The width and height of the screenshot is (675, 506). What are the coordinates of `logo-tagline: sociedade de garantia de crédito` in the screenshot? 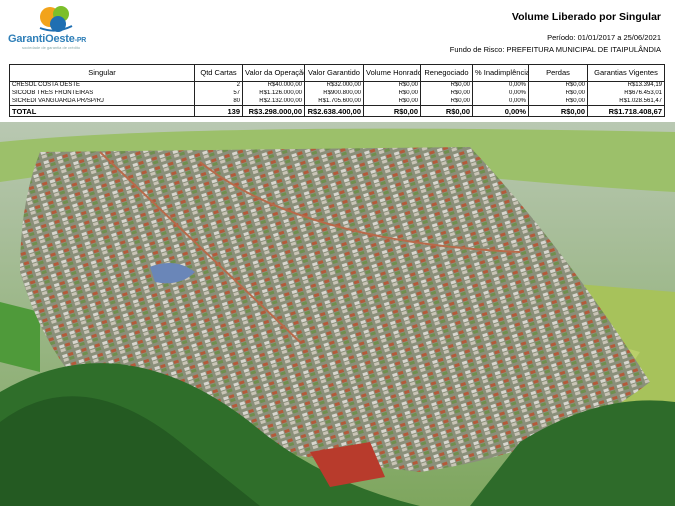 It's located at (51, 47).